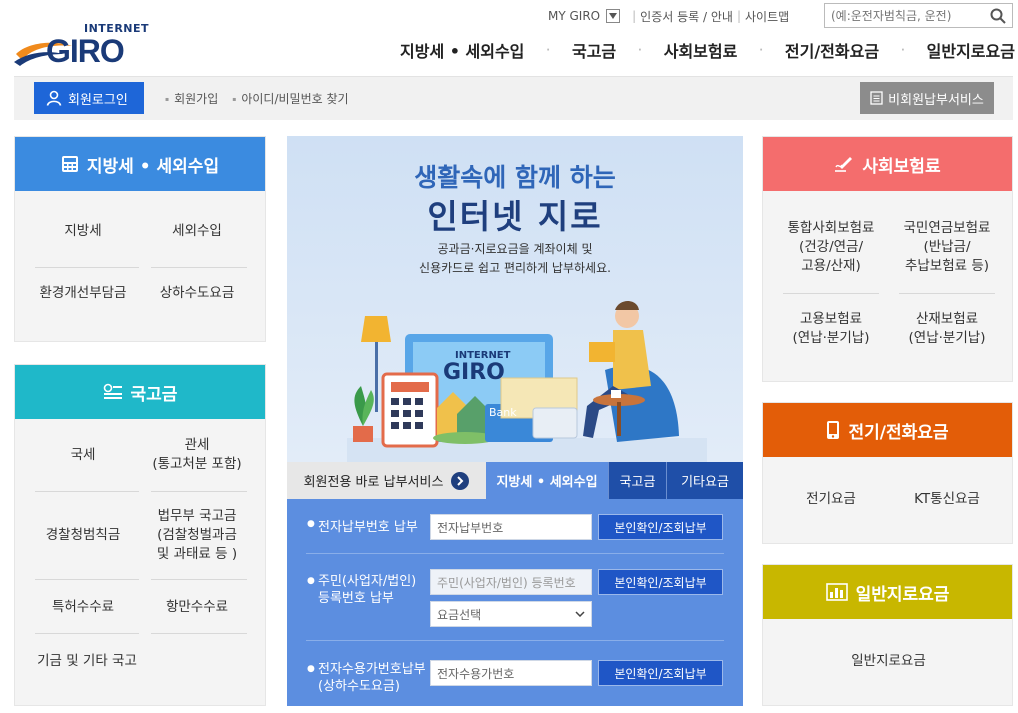 This screenshot has height=713, width=1018. What do you see at coordinates (503, 412) in the screenshot?
I see `hero-bank-label: Bank` at bounding box center [503, 412].